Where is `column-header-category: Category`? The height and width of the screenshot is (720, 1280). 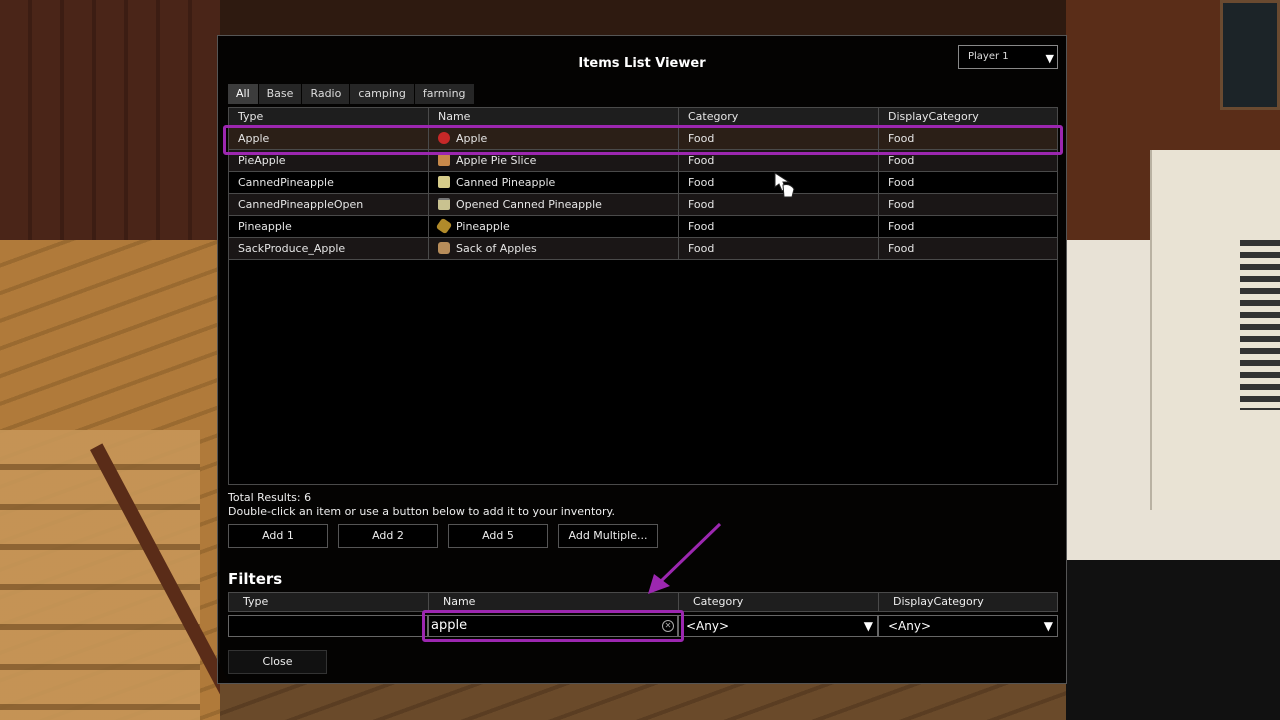
column-header-category: Category is located at coordinates (779, 117).